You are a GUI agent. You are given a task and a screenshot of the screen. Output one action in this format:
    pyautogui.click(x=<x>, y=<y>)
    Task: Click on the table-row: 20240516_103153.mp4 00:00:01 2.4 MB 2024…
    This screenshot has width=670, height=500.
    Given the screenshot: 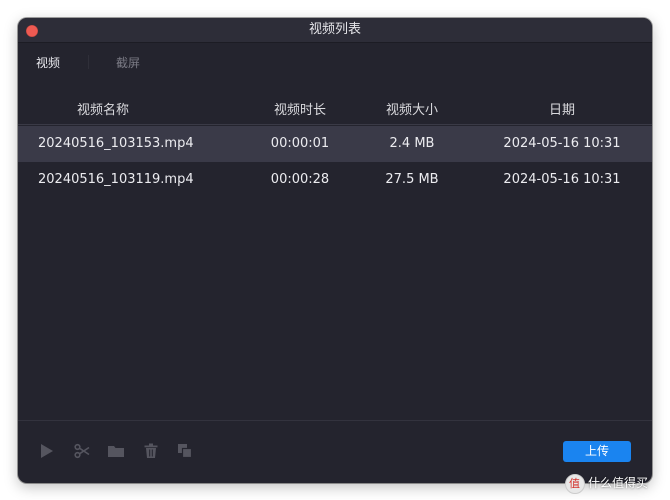 What is the action you would take?
    pyautogui.click(x=335, y=144)
    